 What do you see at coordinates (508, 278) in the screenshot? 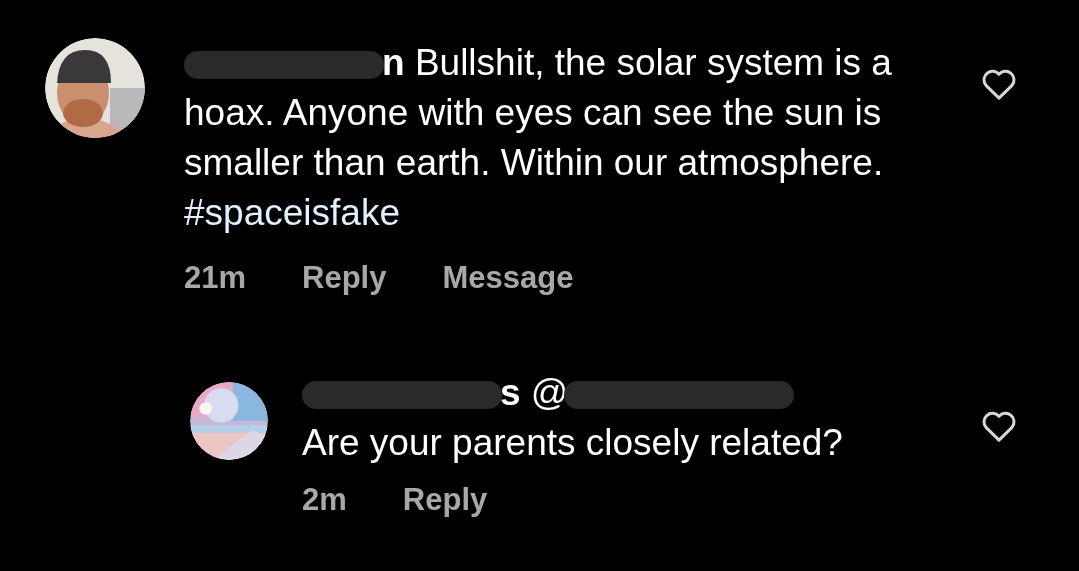
I see `action-link: Message` at bounding box center [508, 278].